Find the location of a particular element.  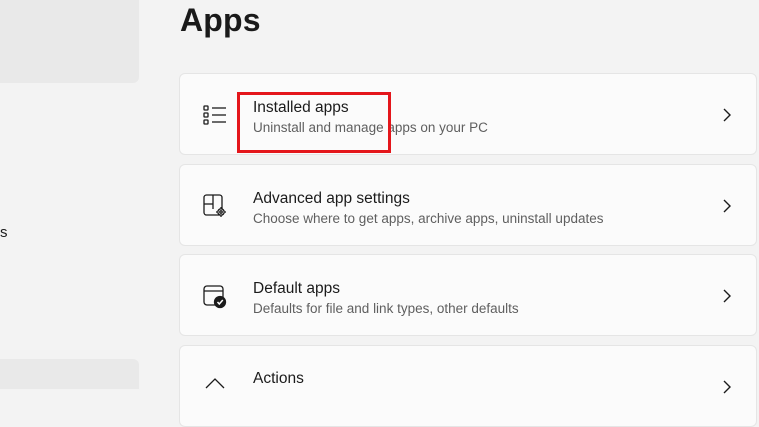

sidebar-item is located at coordinates (69, 374).